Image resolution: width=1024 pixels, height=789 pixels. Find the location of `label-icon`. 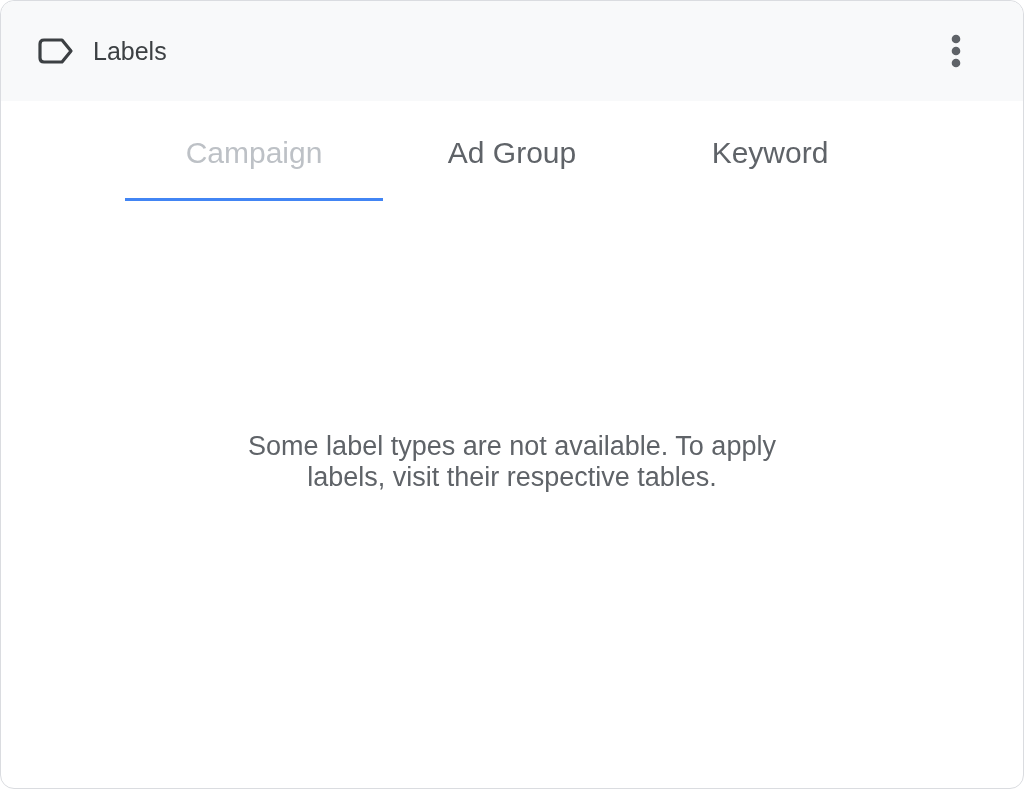

label-icon is located at coordinates (56, 51).